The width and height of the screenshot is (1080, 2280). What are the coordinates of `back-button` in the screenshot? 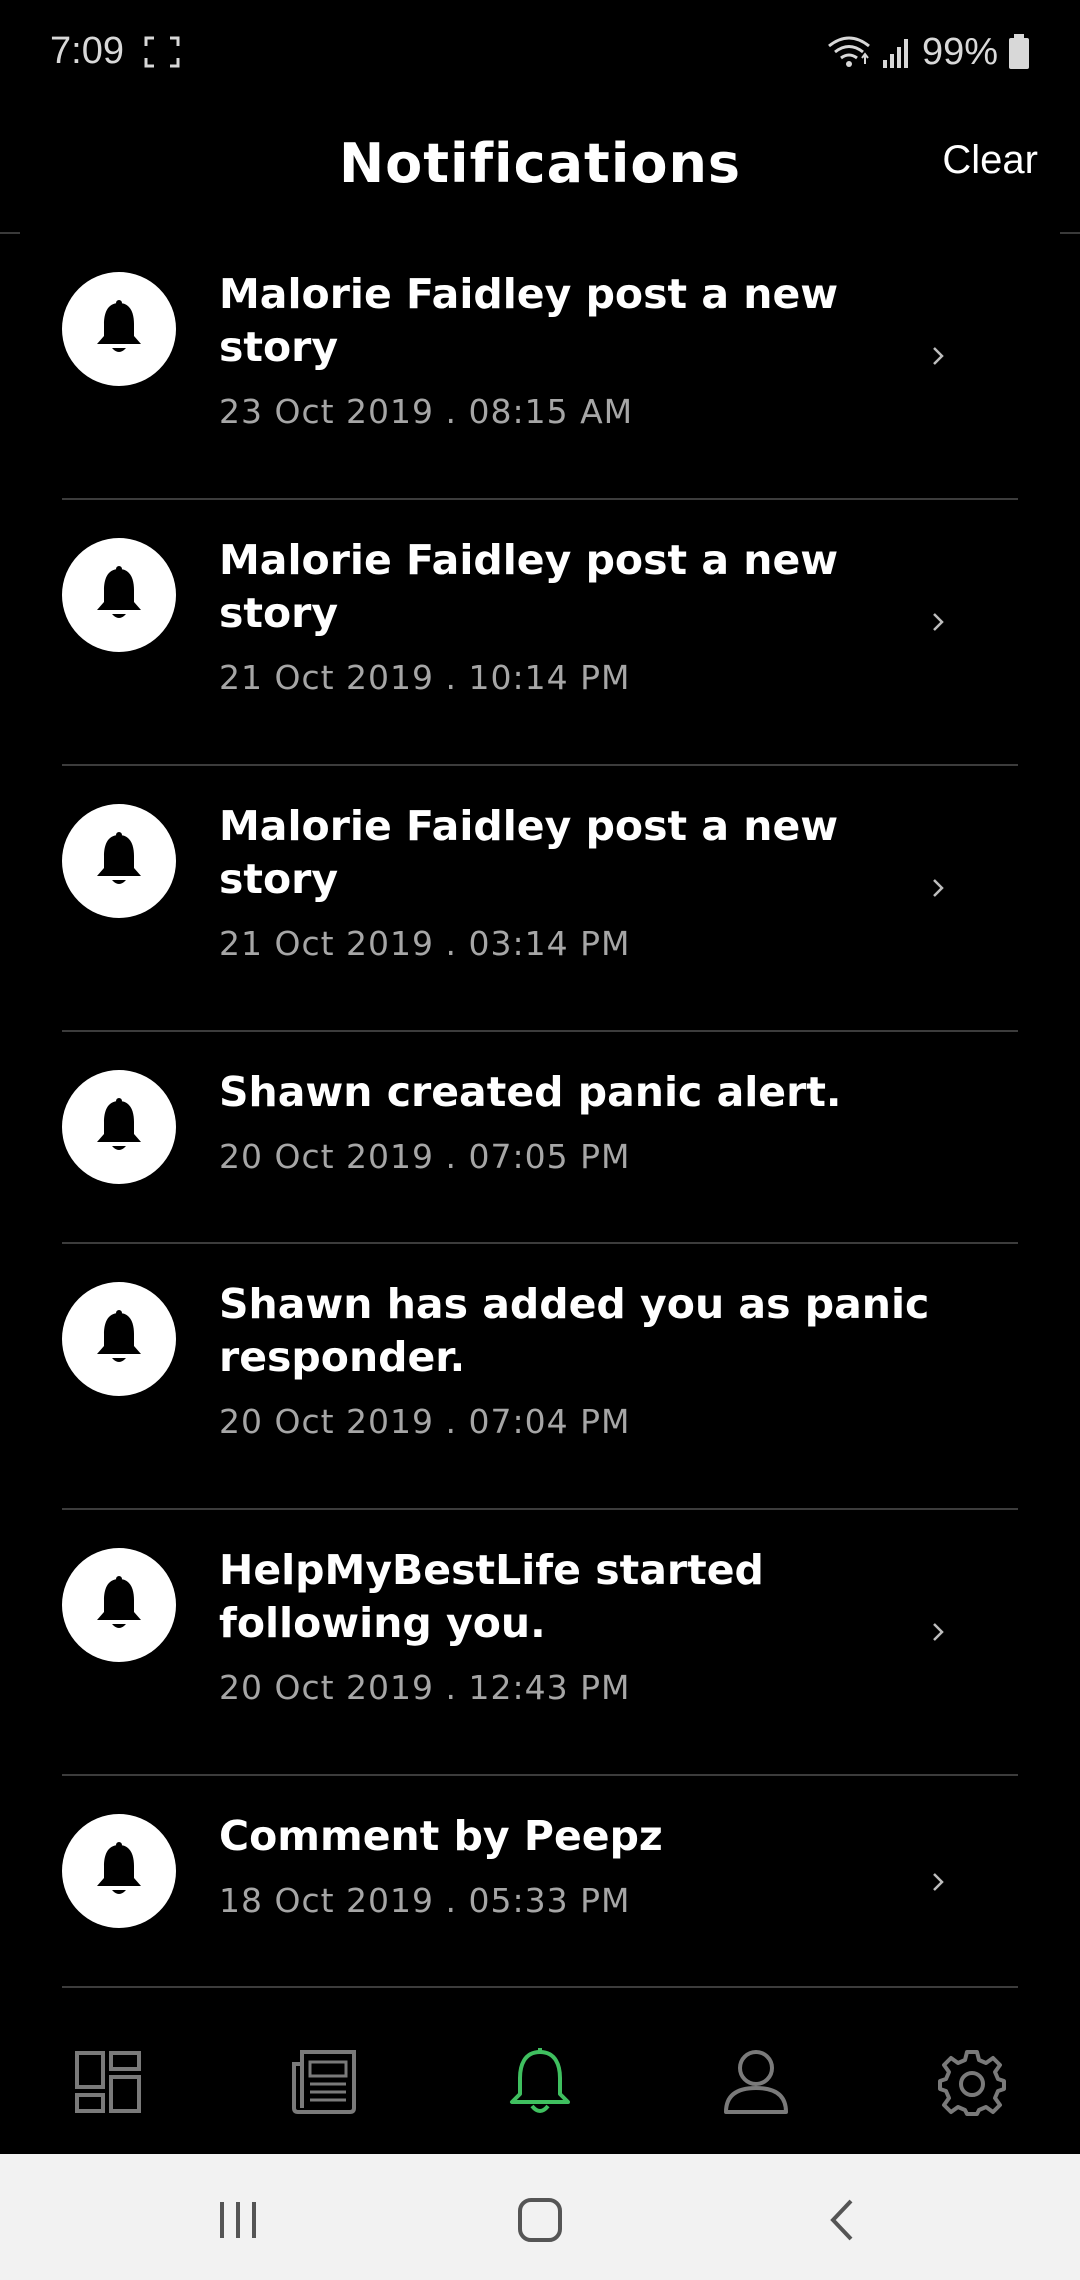 It's located at (842, 2220).